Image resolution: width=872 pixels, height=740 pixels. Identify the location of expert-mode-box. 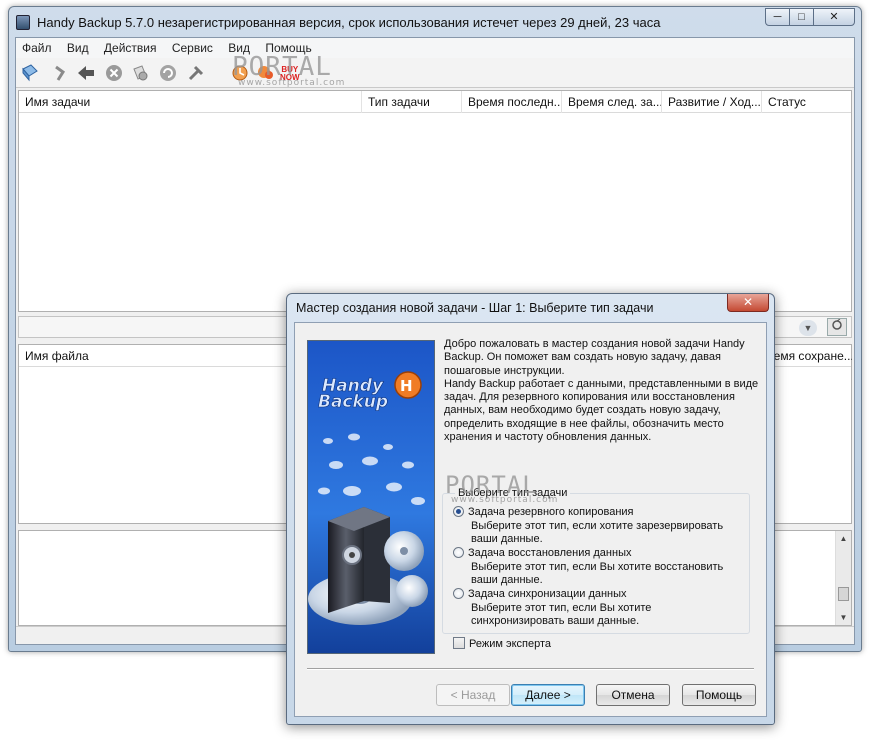
(459, 643).